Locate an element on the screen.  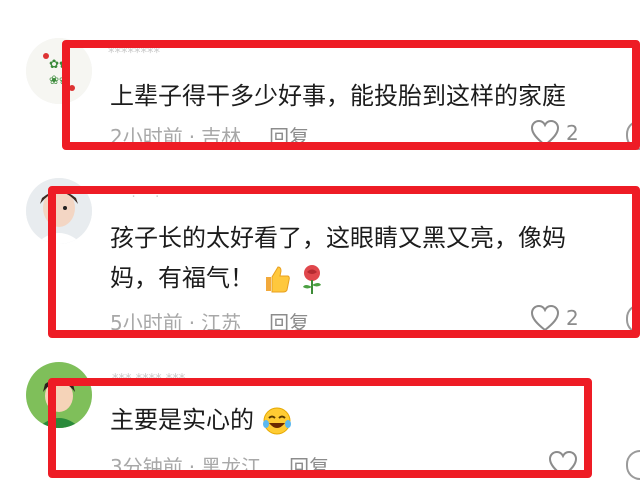
comment-time: 3分钟前 is located at coordinates (146, 467).